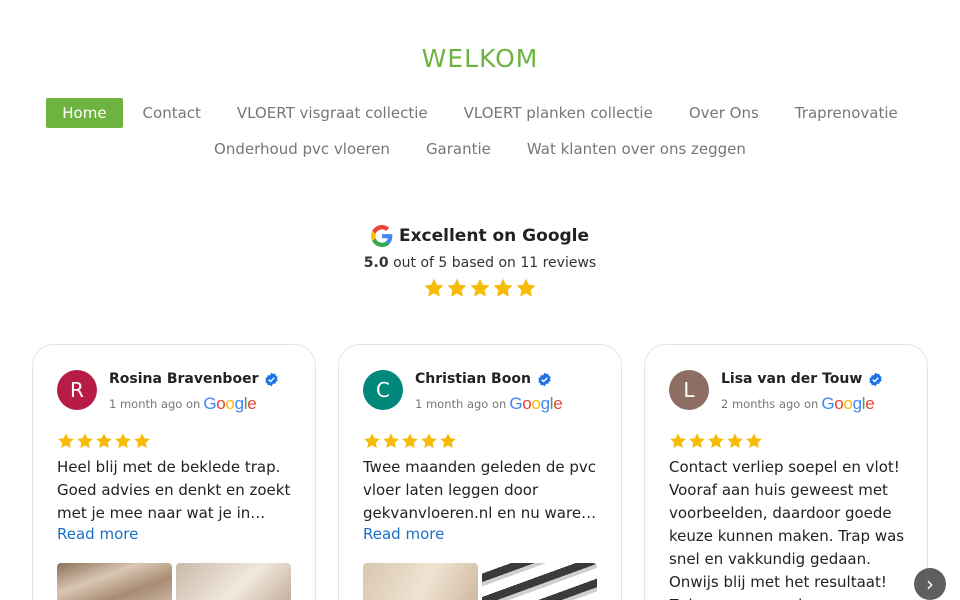 Image resolution: width=960 pixels, height=600 pixels. I want to click on nav-item-contact: Contact, so click(172, 113).